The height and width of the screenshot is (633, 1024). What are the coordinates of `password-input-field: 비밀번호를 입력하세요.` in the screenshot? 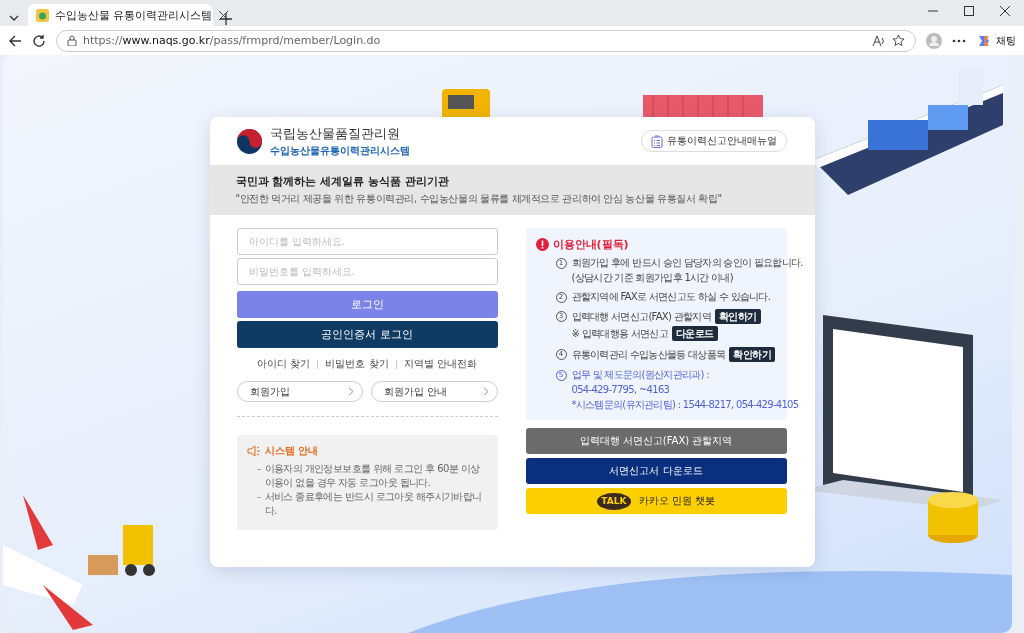 It's located at (367, 271).